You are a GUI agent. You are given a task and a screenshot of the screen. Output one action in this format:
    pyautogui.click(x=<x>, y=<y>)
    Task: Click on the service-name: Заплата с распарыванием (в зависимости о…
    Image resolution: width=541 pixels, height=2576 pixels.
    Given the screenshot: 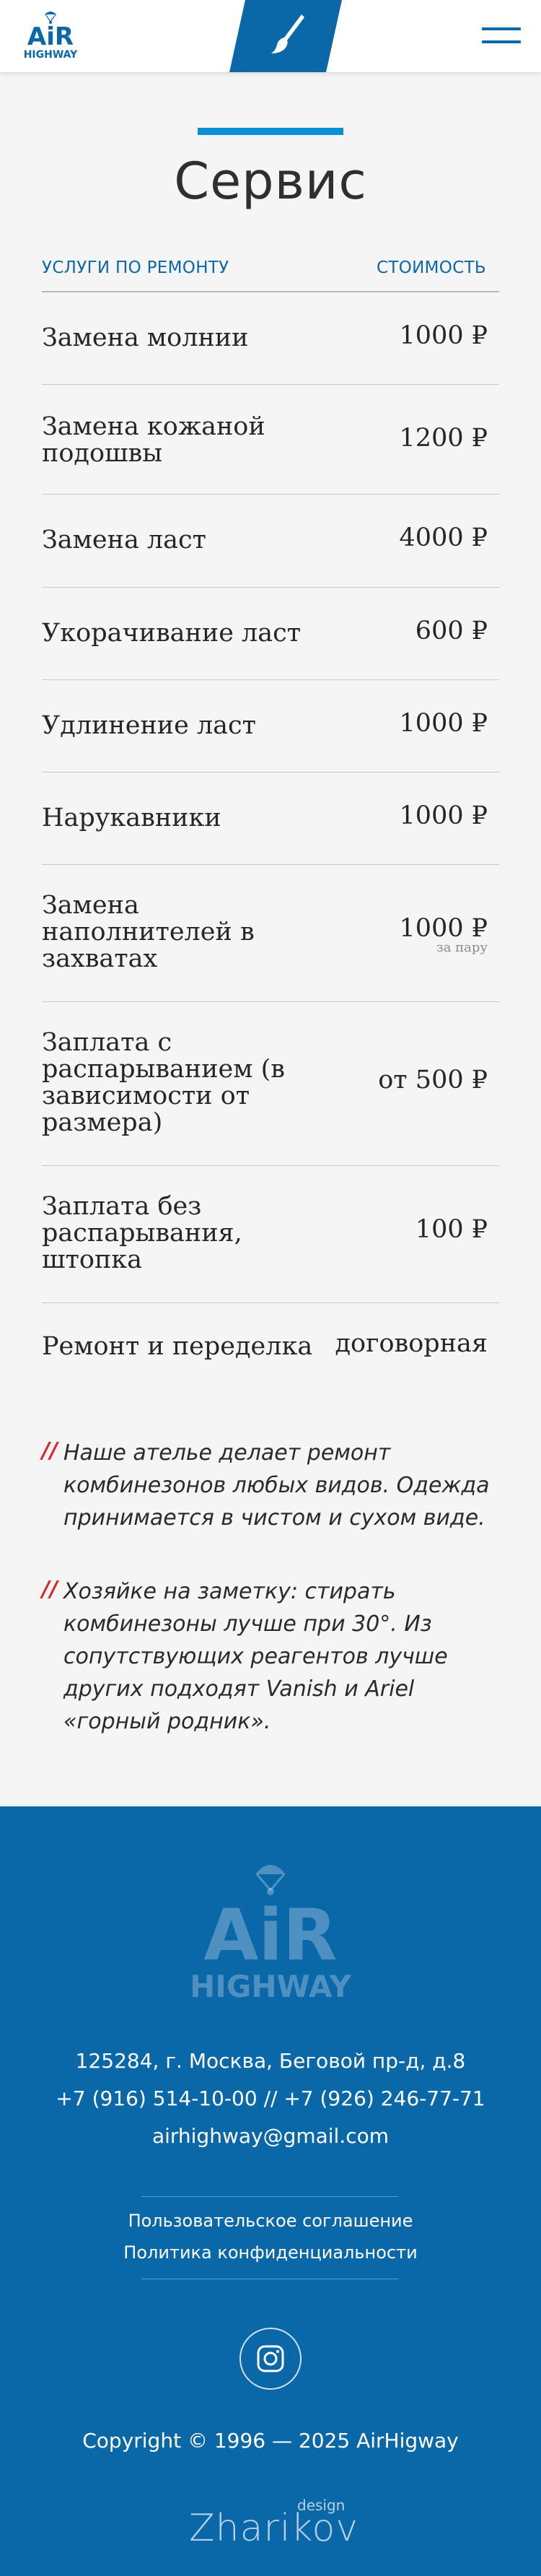 What is the action you would take?
    pyautogui.click(x=164, y=1082)
    